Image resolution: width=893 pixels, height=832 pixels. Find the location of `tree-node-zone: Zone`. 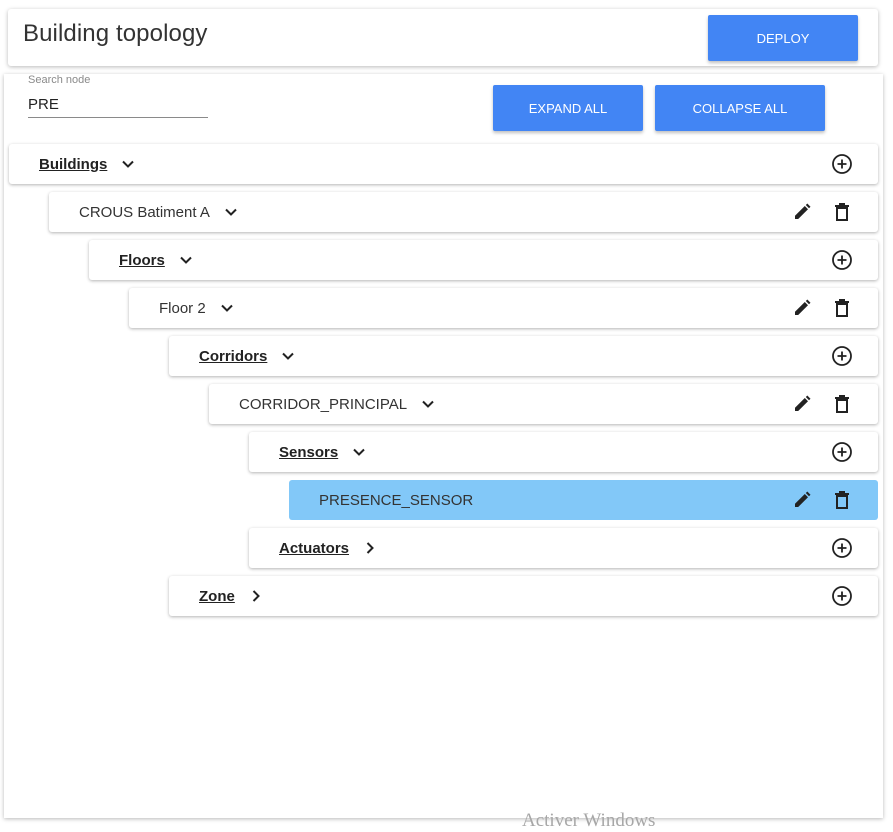

tree-node-zone: Zone is located at coordinates (523, 596).